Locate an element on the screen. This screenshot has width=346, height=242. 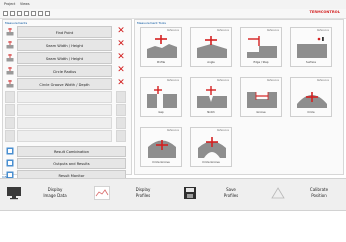
tool-card-surface: Reference Surface is located at coordinates (311, 47).